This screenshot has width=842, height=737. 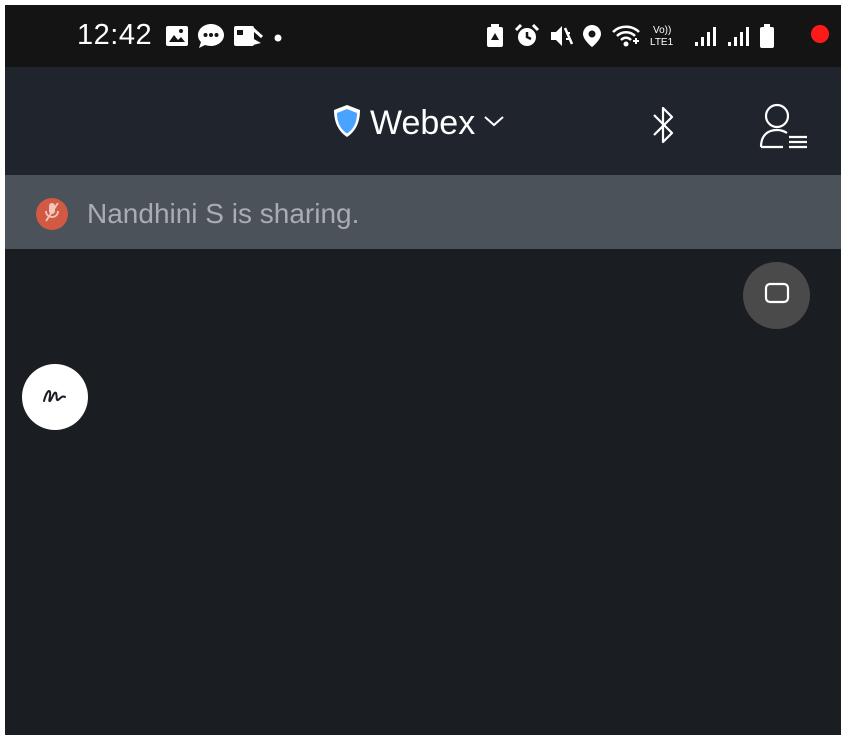 I want to click on notification-dot, so click(x=820, y=34).